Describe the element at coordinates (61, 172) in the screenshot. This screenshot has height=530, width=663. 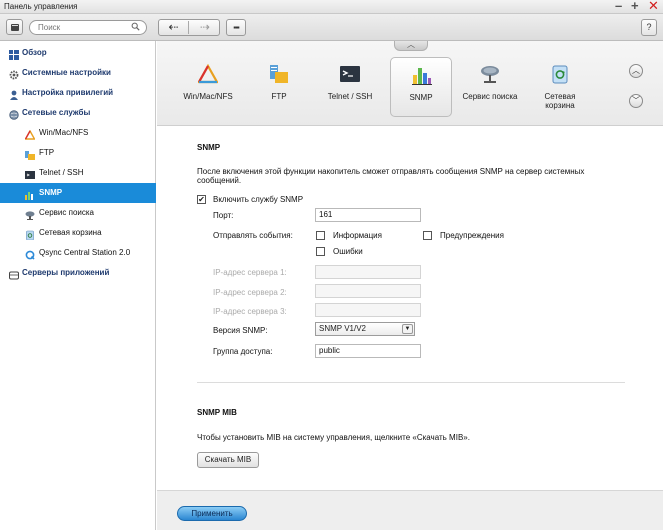
I see `sidebar-item-label: Telnet / SSH` at that location.